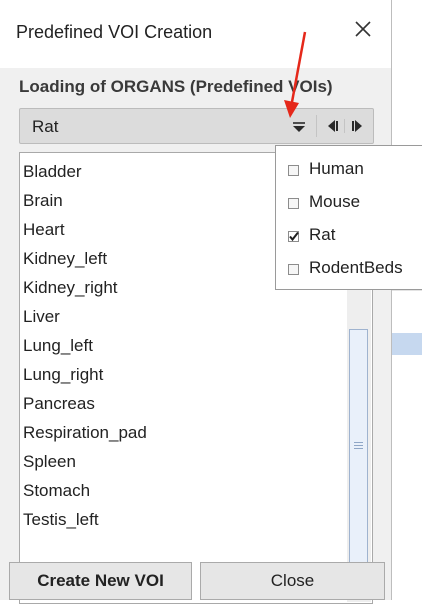  What do you see at coordinates (336, 168) in the screenshot?
I see `menu-item-label: Human` at bounding box center [336, 168].